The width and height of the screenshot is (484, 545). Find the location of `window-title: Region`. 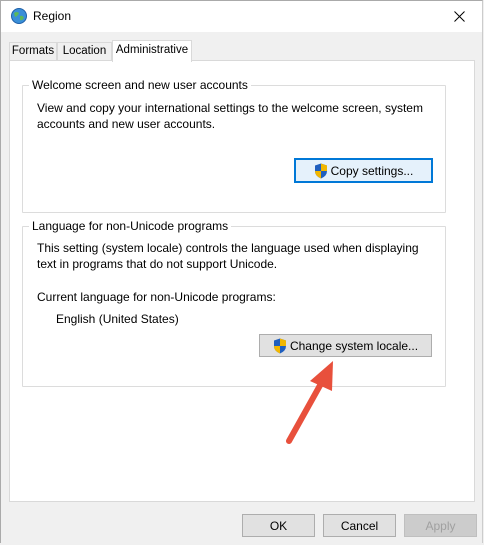

window-title: Region is located at coordinates (52, 16).